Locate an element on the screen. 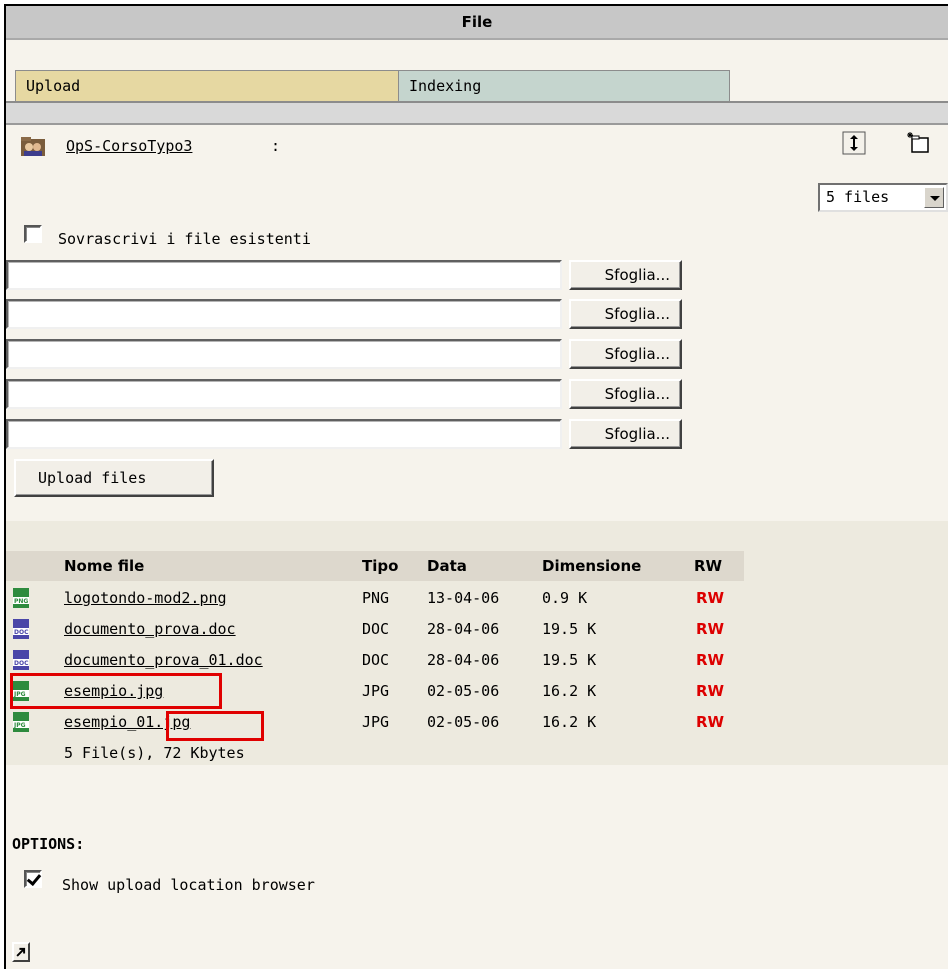  file-name-link: documento_prova.doc is located at coordinates (150, 629).